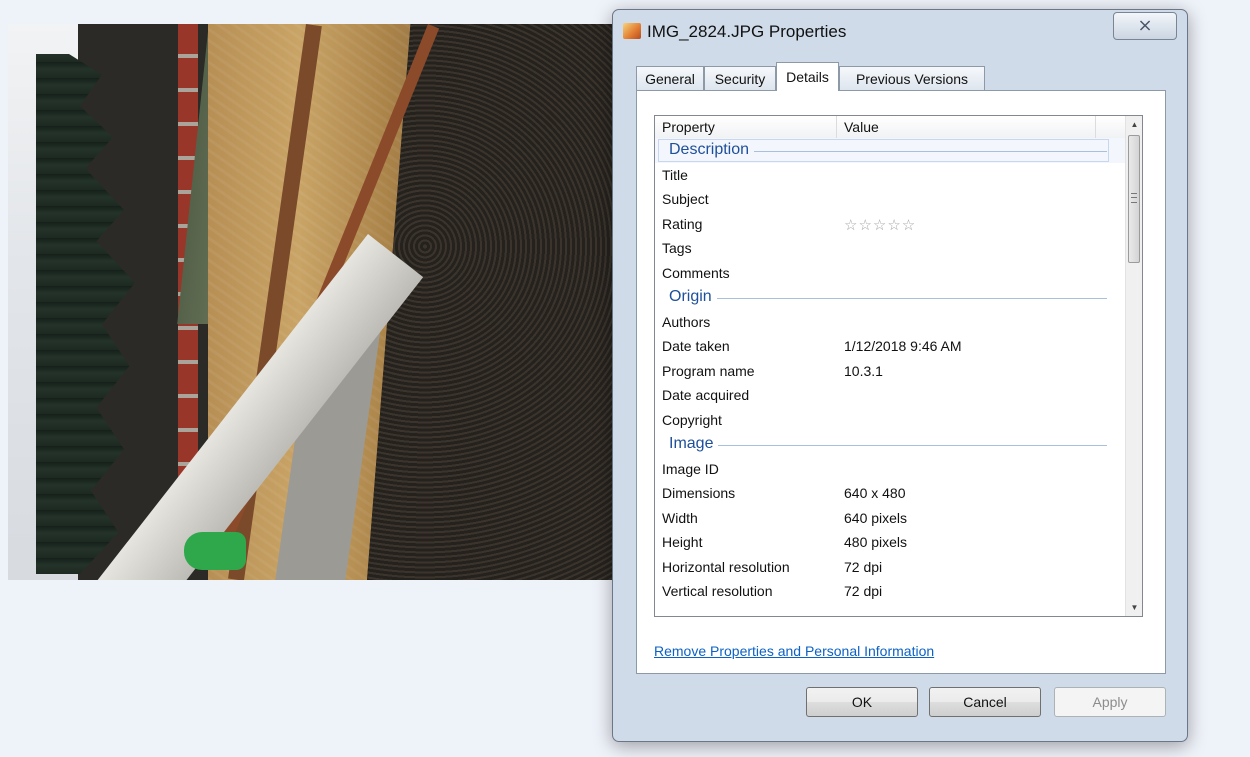 The height and width of the screenshot is (757, 1250). Describe the element at coordinates (890, 150) in the screenshot. I see `group-header: Description` at that location.